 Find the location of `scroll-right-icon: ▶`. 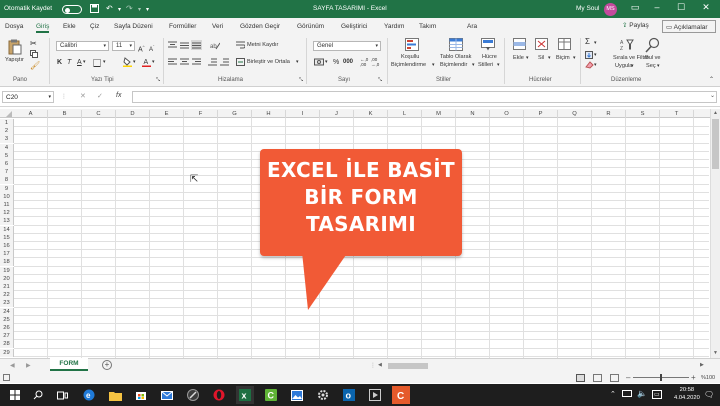

scroll-right-icon: ▶ is located at coordinates (702, 365).